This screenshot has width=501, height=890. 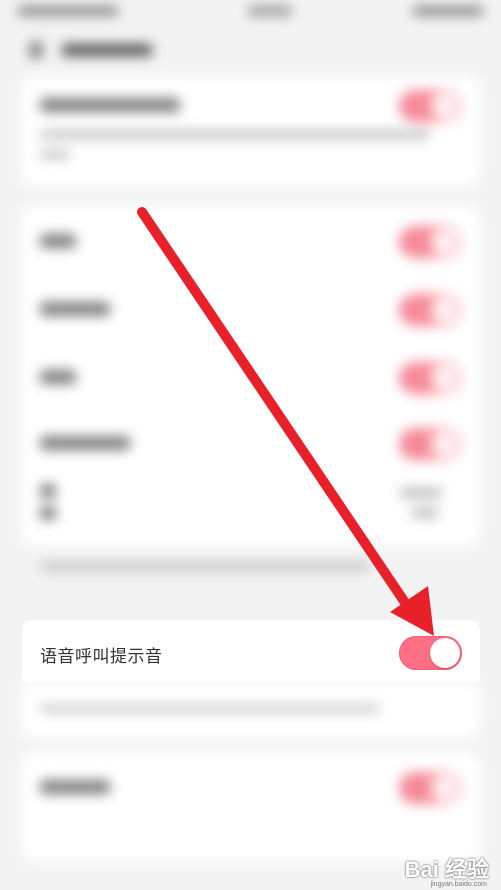 What do you see at coordinates (251, 651) in the screenshot?
I see `setting-row-voice-call-tone: 语音呼叫提示音` at bounding box center [251, 651].